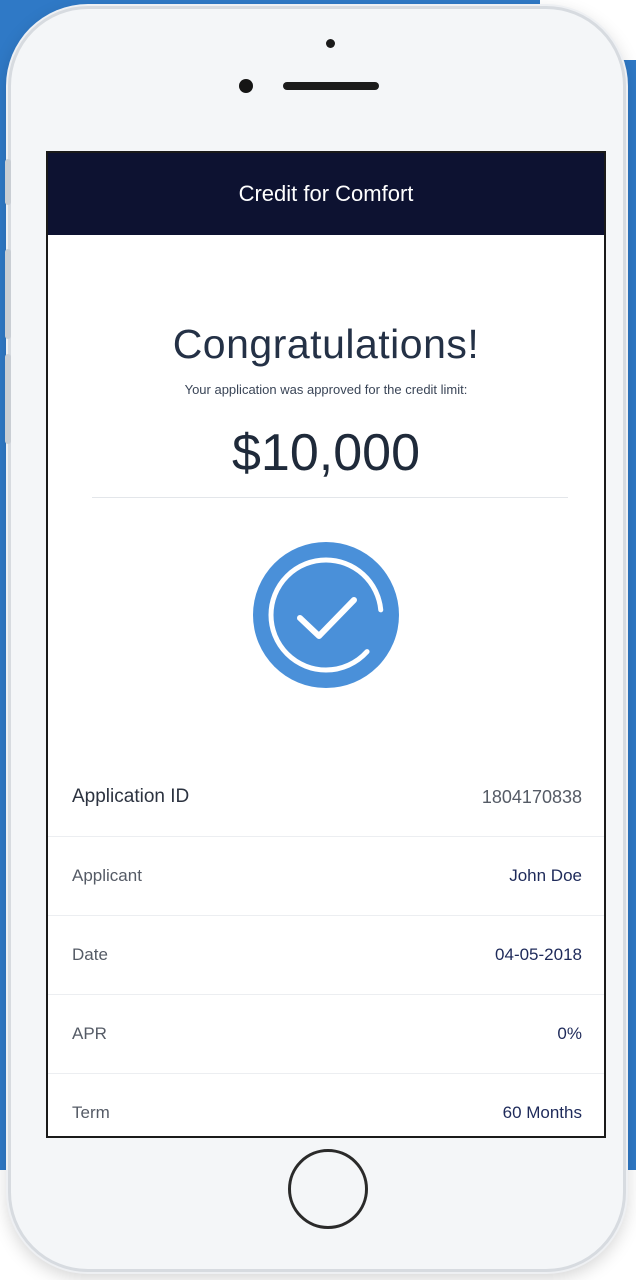 Image resolution: width=636 pixels, height=1280 pixels. What do you see at coordinates (326, 955) in the screenshot?
I see `detail-row-date: Date 04-05-2018` at bounding box center [326, 955].